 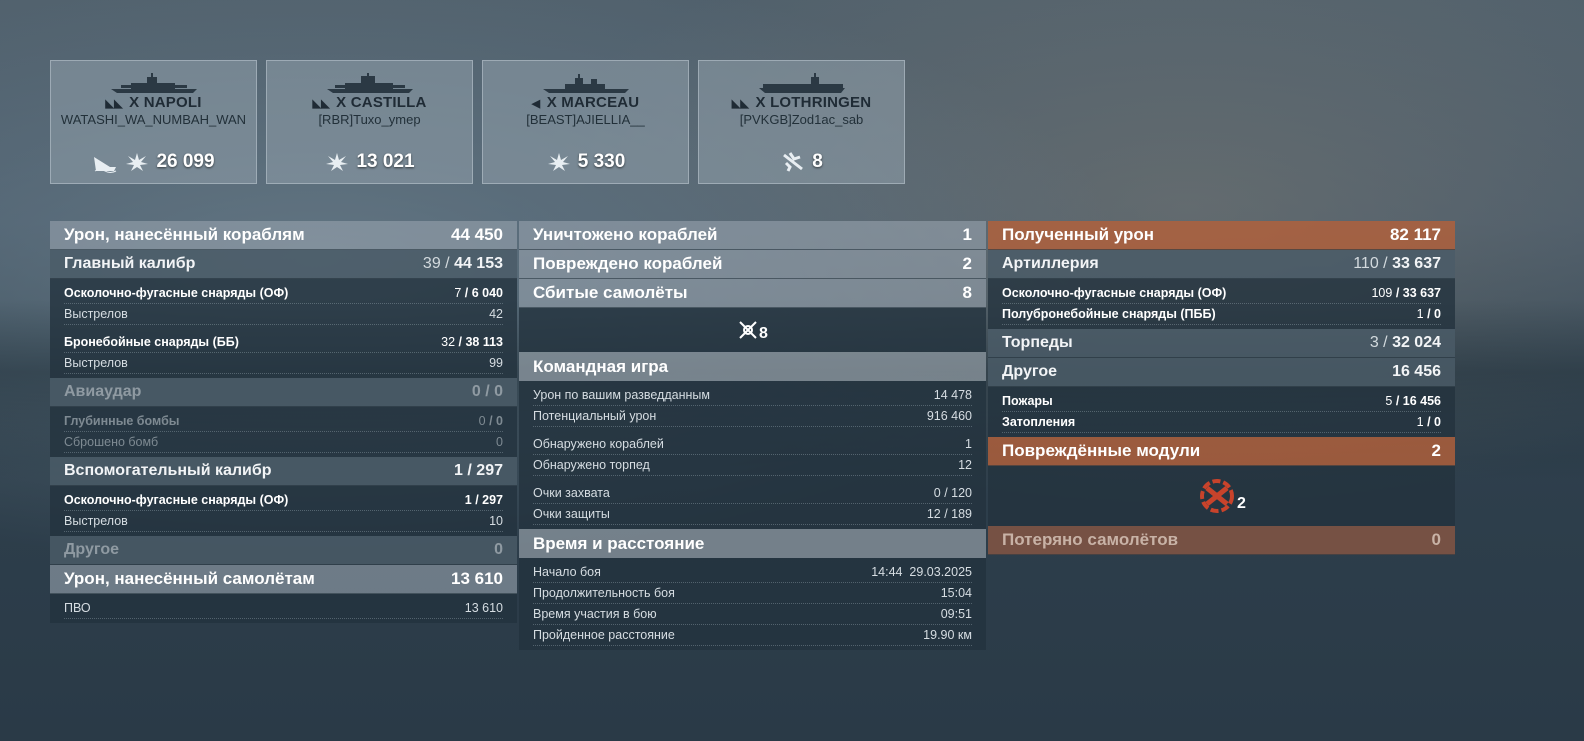 What do you see at coordinates (283, 293) in the screenshot?
I see `he-shells-row: Осколочно-фугасные снаряды (ОФ) 7 / 6 040` at bounding box center [283, 293].